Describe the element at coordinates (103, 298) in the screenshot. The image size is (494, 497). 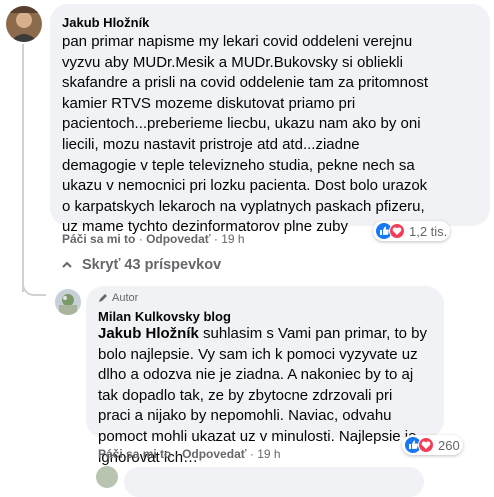
I see `pen-icon` at that location.